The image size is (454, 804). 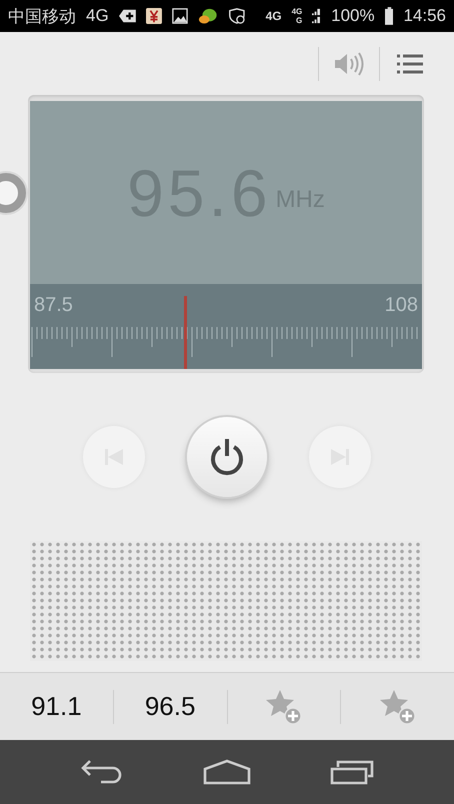 What do you see at coordinates (401, 305) in the screenshot?
I see `range-max: 108` at bounding box center [401, 305].